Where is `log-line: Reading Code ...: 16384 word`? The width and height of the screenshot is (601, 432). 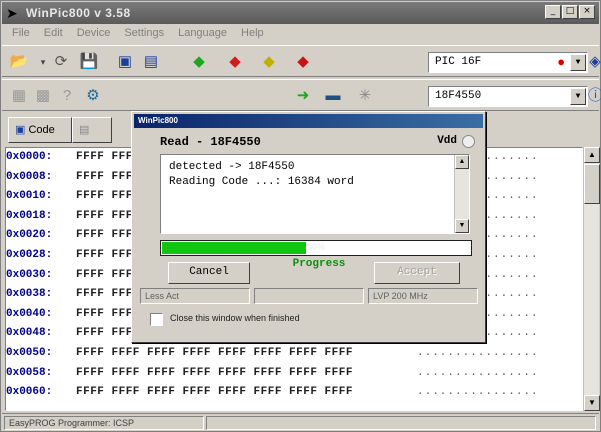
log-line: Reading Code ...: 16384 word is located at coordinates (261, 182).